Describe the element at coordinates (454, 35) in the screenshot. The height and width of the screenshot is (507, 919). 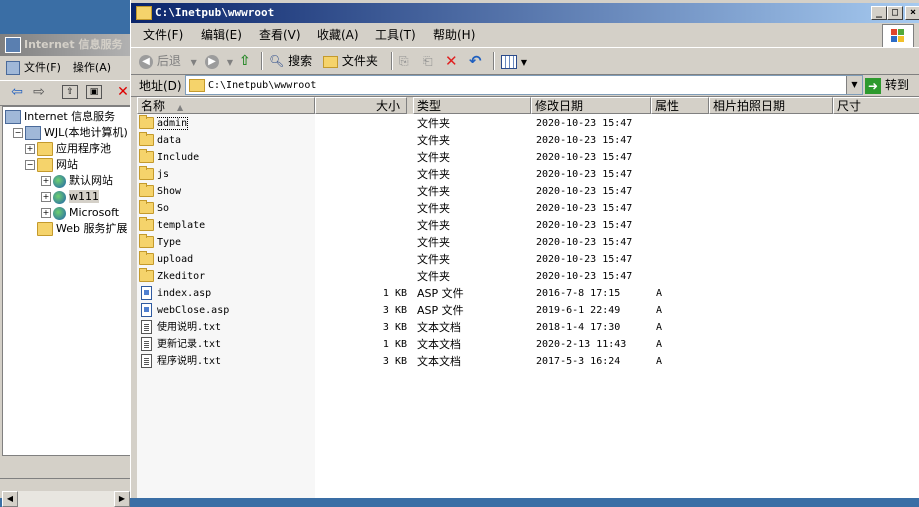
I see `menu-help: 帮助(H)` at that location.